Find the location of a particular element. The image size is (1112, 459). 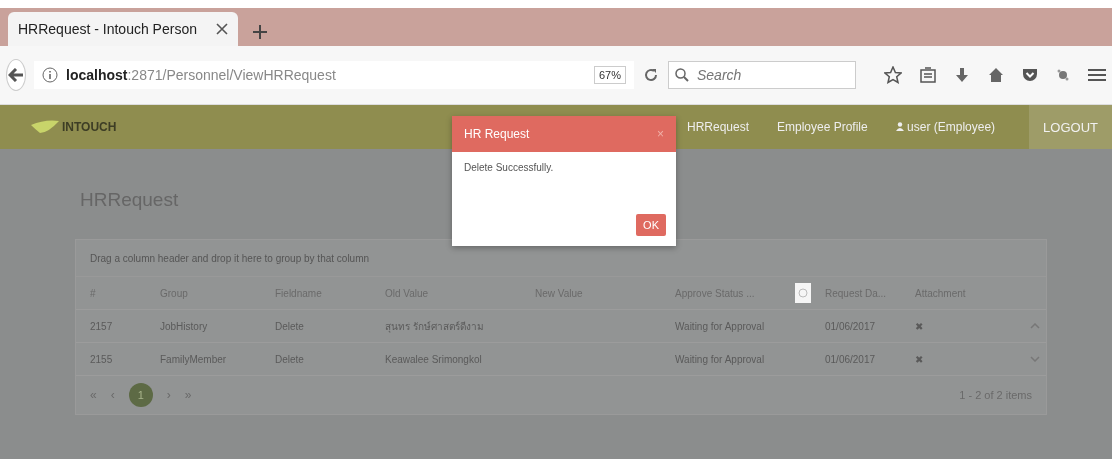

previous-page-button: ‹ is located at coordinates (112, 395).